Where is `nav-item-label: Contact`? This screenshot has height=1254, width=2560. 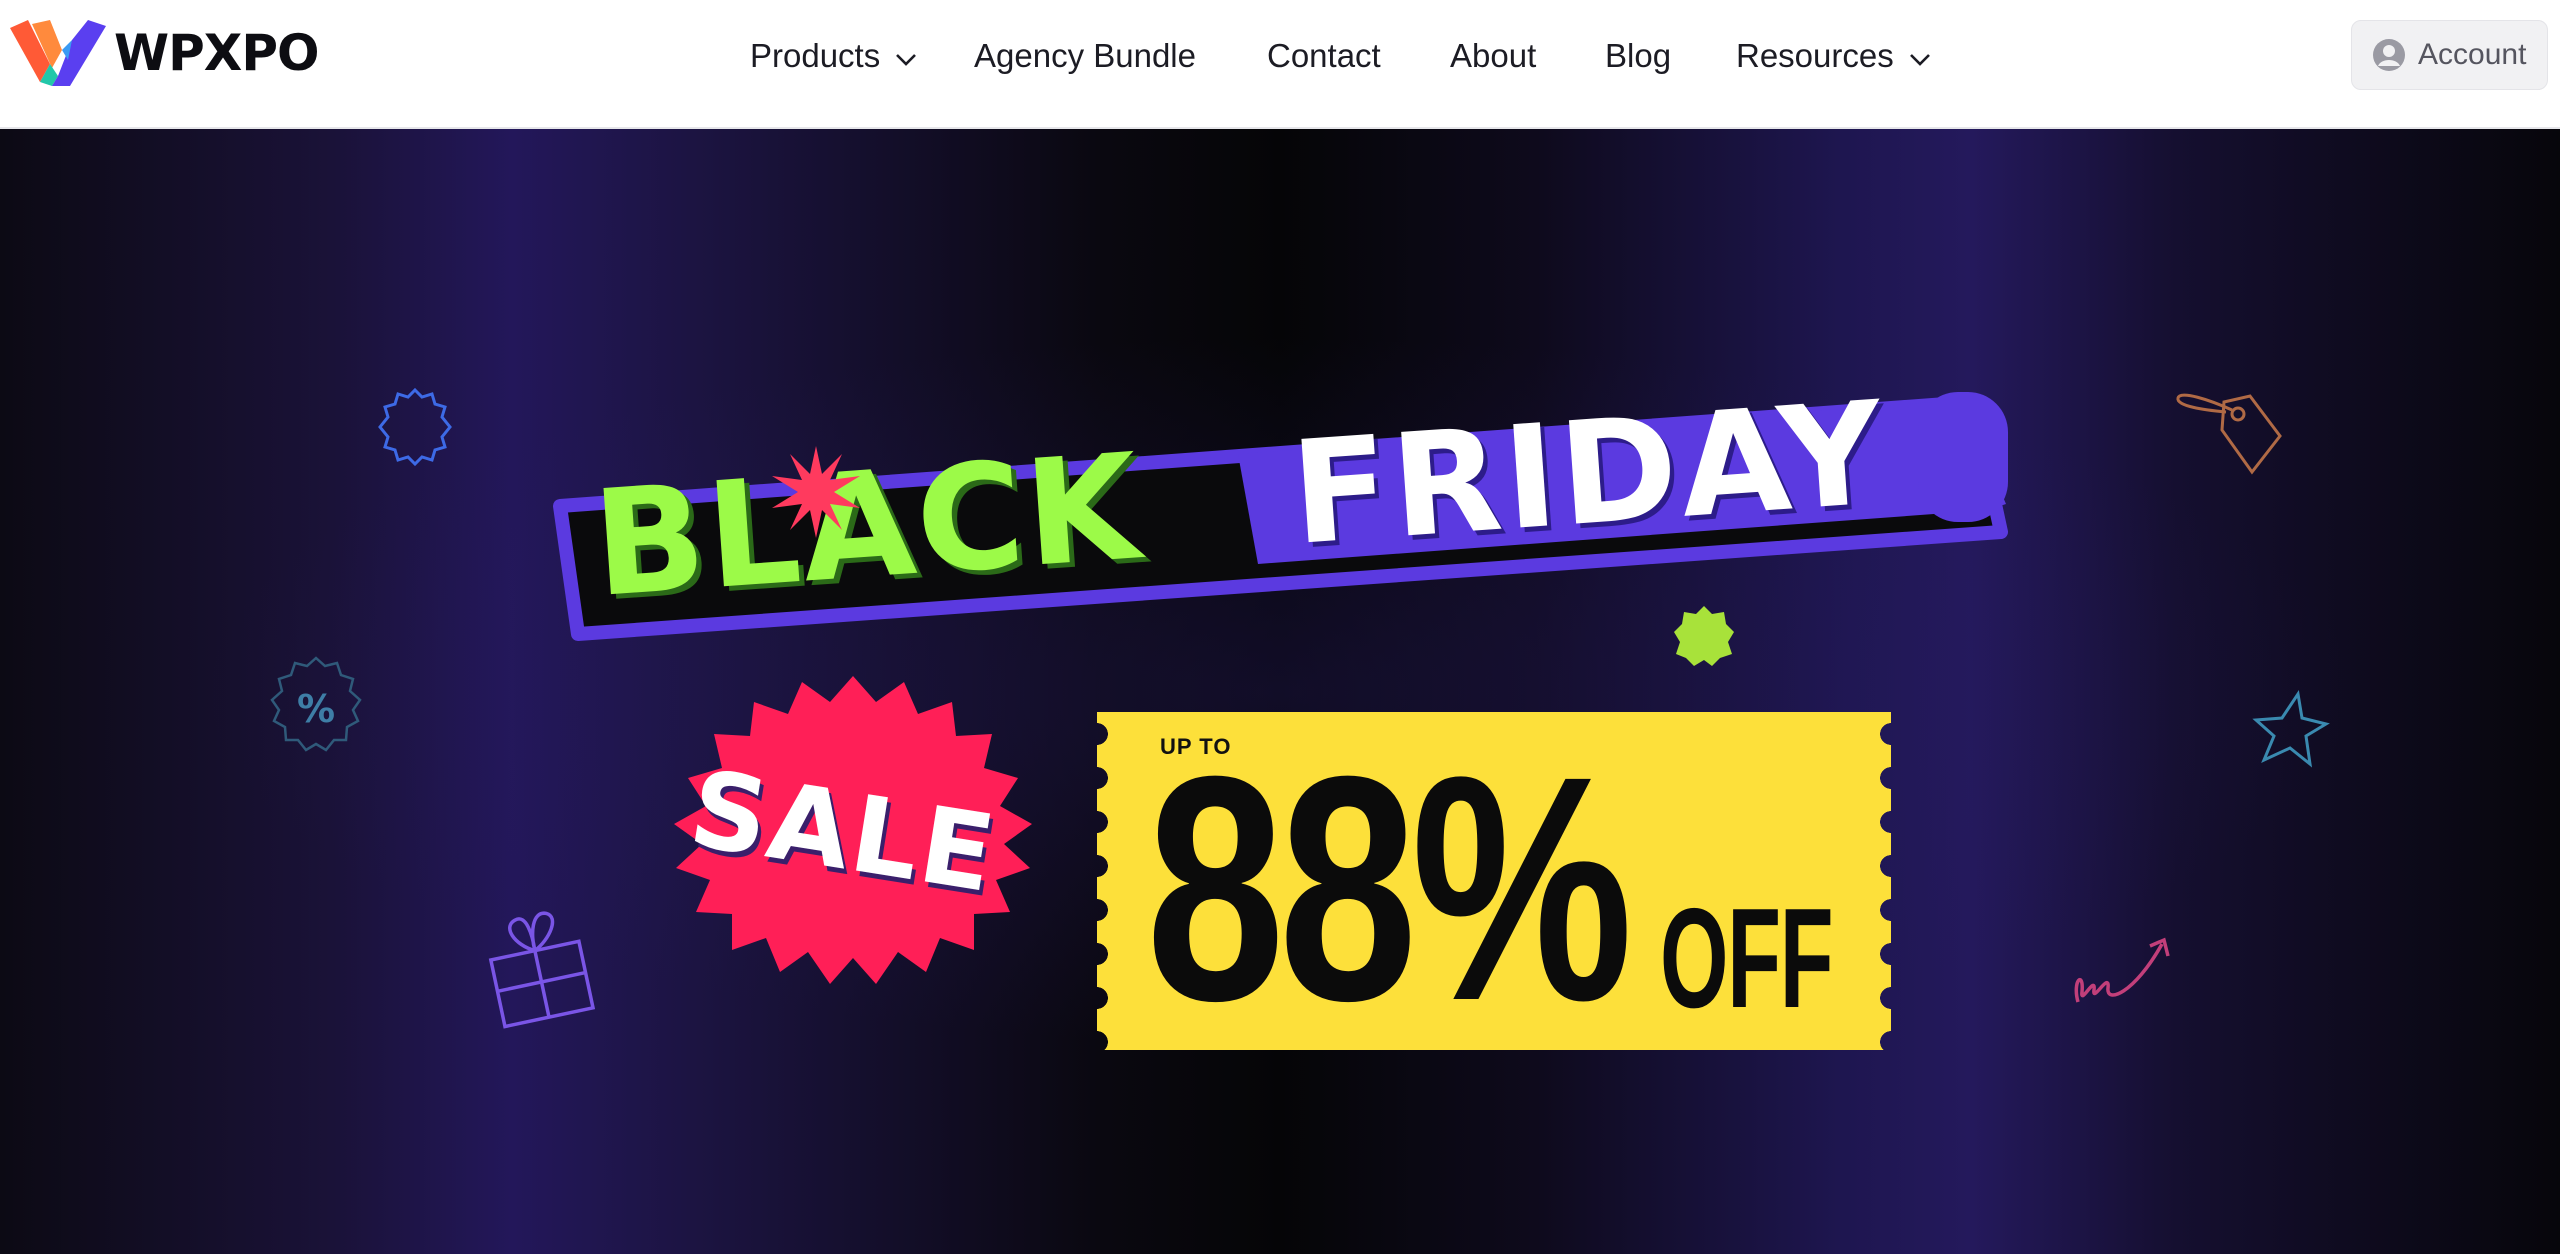 nav-item-label: Contact is located at coordinates (1324, 55).